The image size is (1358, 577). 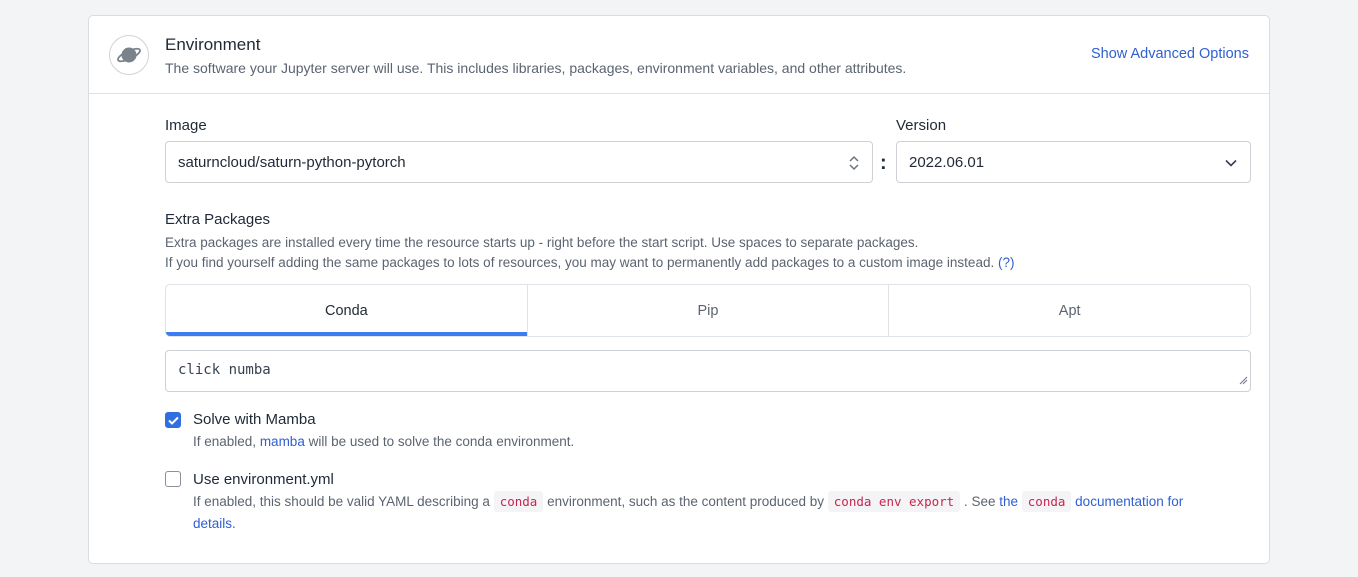 What do you see at coordinates (708, 371) in the screenshot?
I see `packages-textarea: click numba` at bounding box center [708, 371].